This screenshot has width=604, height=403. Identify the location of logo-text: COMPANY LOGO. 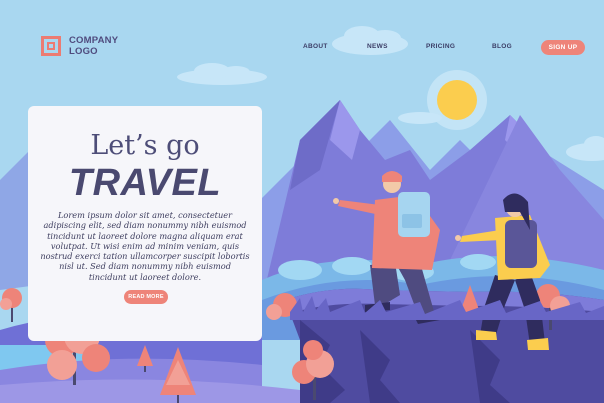
(93, 46).